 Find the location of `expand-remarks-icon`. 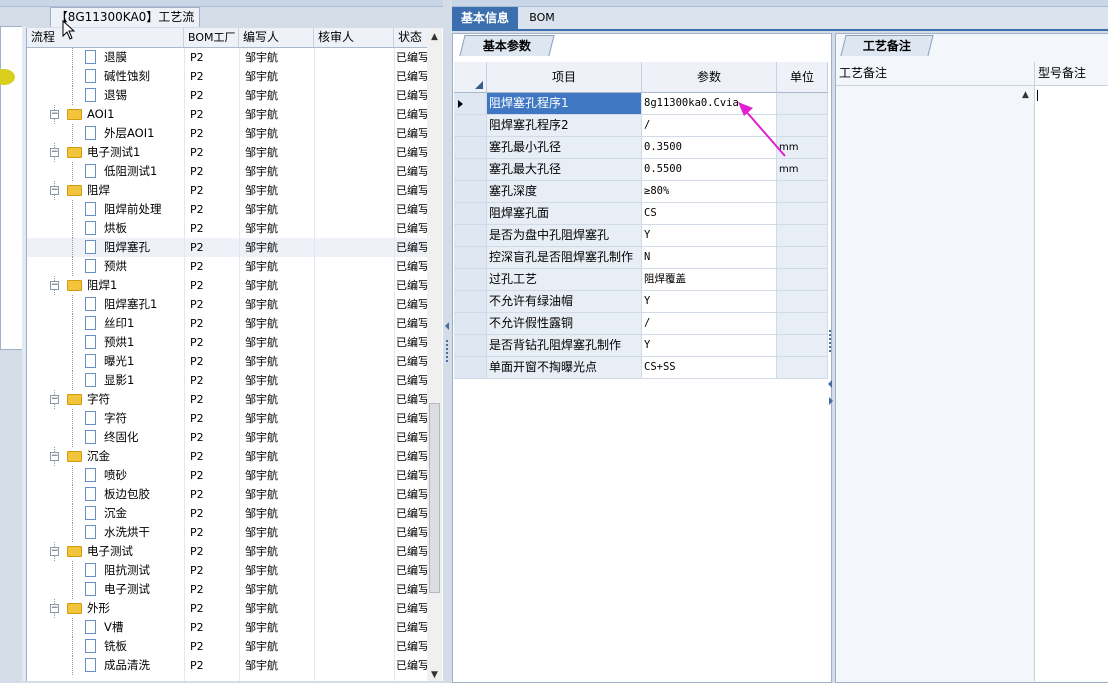

expand-remarks-icon is located at coordinates (831, 401).